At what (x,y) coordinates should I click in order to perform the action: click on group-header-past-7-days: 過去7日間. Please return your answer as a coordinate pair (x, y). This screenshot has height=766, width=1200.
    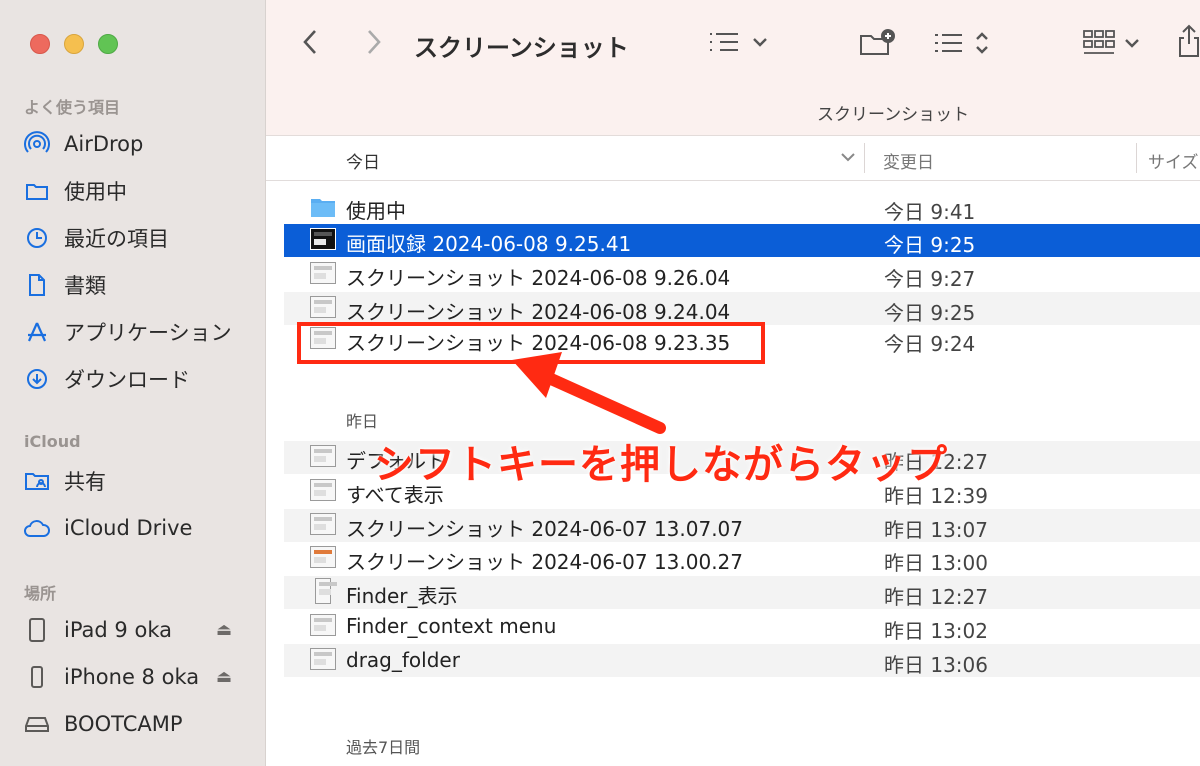
    Looking at the image, I should click on (383, 747).